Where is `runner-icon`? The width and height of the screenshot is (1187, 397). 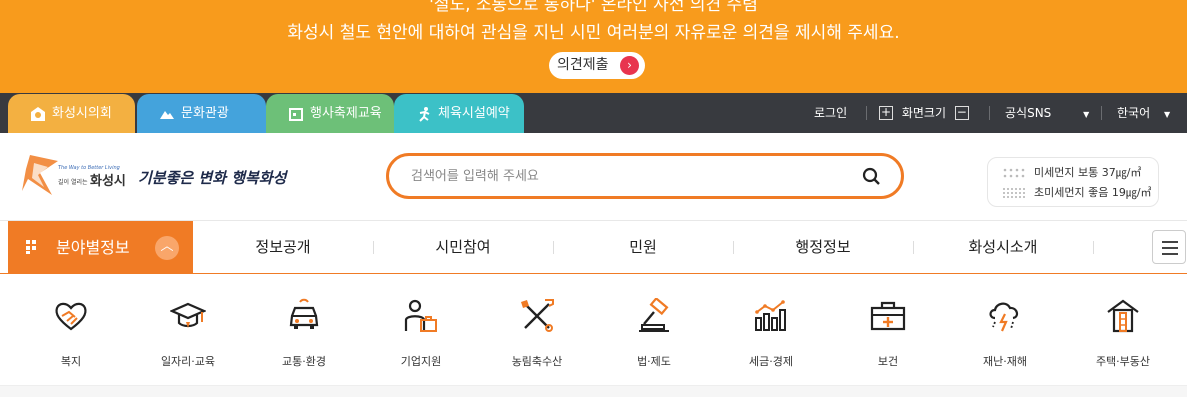
runner-icon is located at coordinates (424, 114).